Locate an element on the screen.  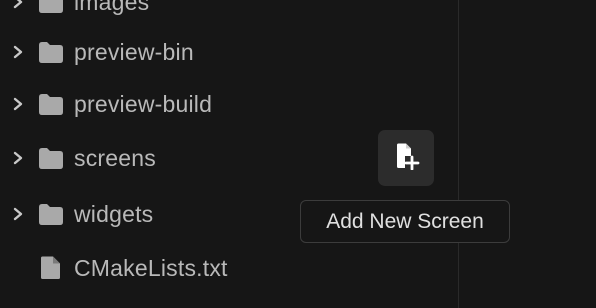
tree-item-cmakelists: CMakeLists.txt is located at coordinates (229, 268).